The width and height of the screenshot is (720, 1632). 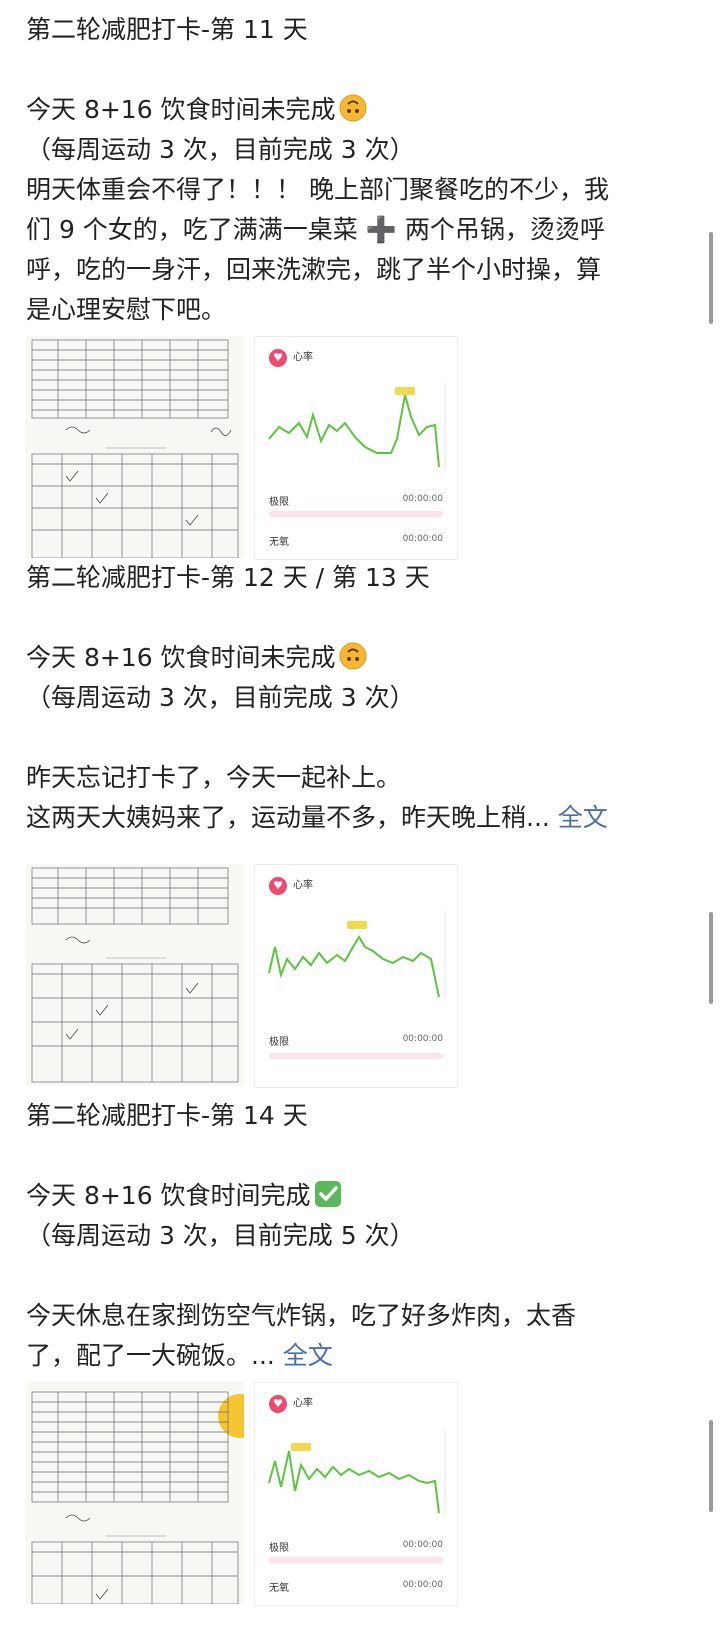 I want to click on body-line: 是心理安慰下吧。, so click(x=126, y=309).